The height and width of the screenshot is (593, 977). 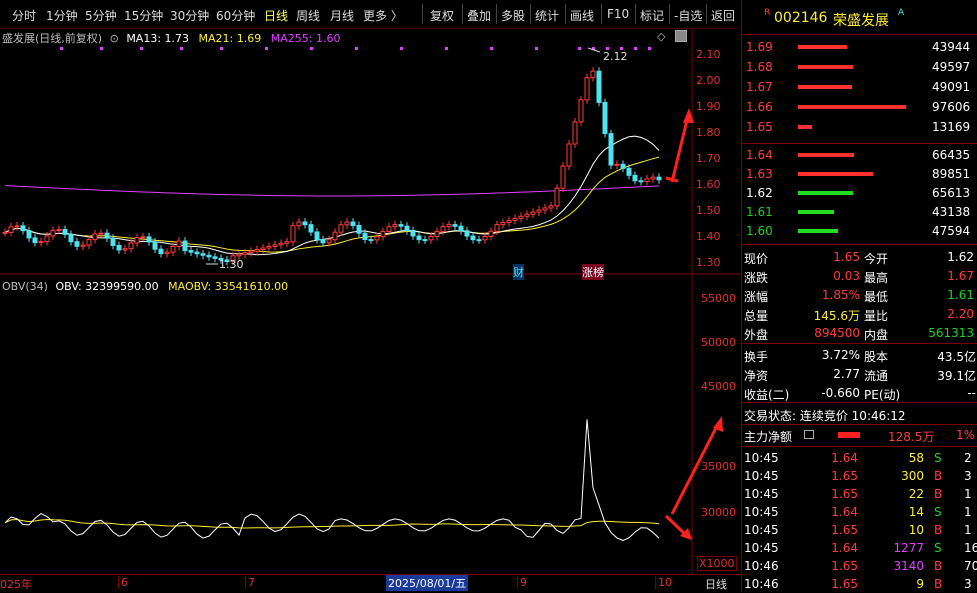 I want to click on period-indicator: 日线, so click(x=716, y=584).